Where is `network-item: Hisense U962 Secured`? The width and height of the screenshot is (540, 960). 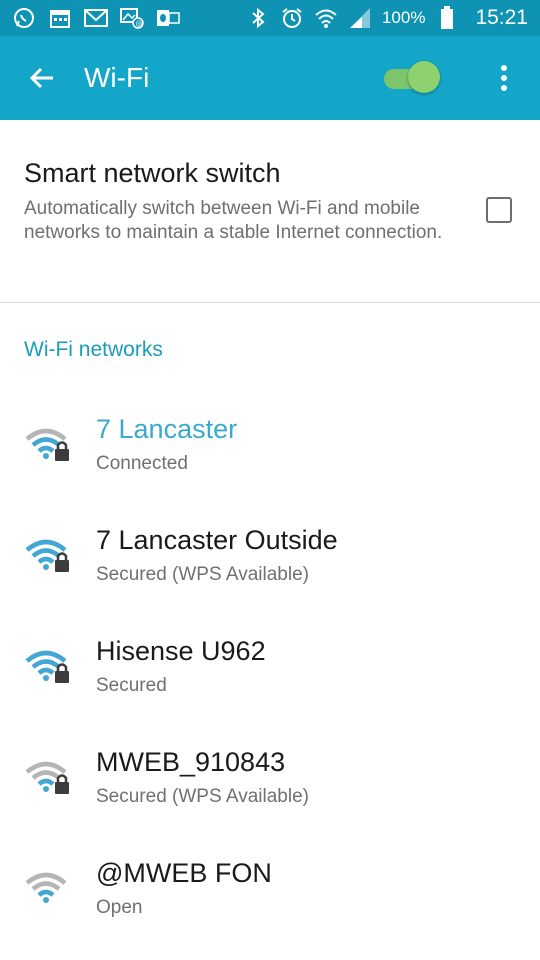 network-item: Hisense U962 Secured is located at coordinates (270, 663).